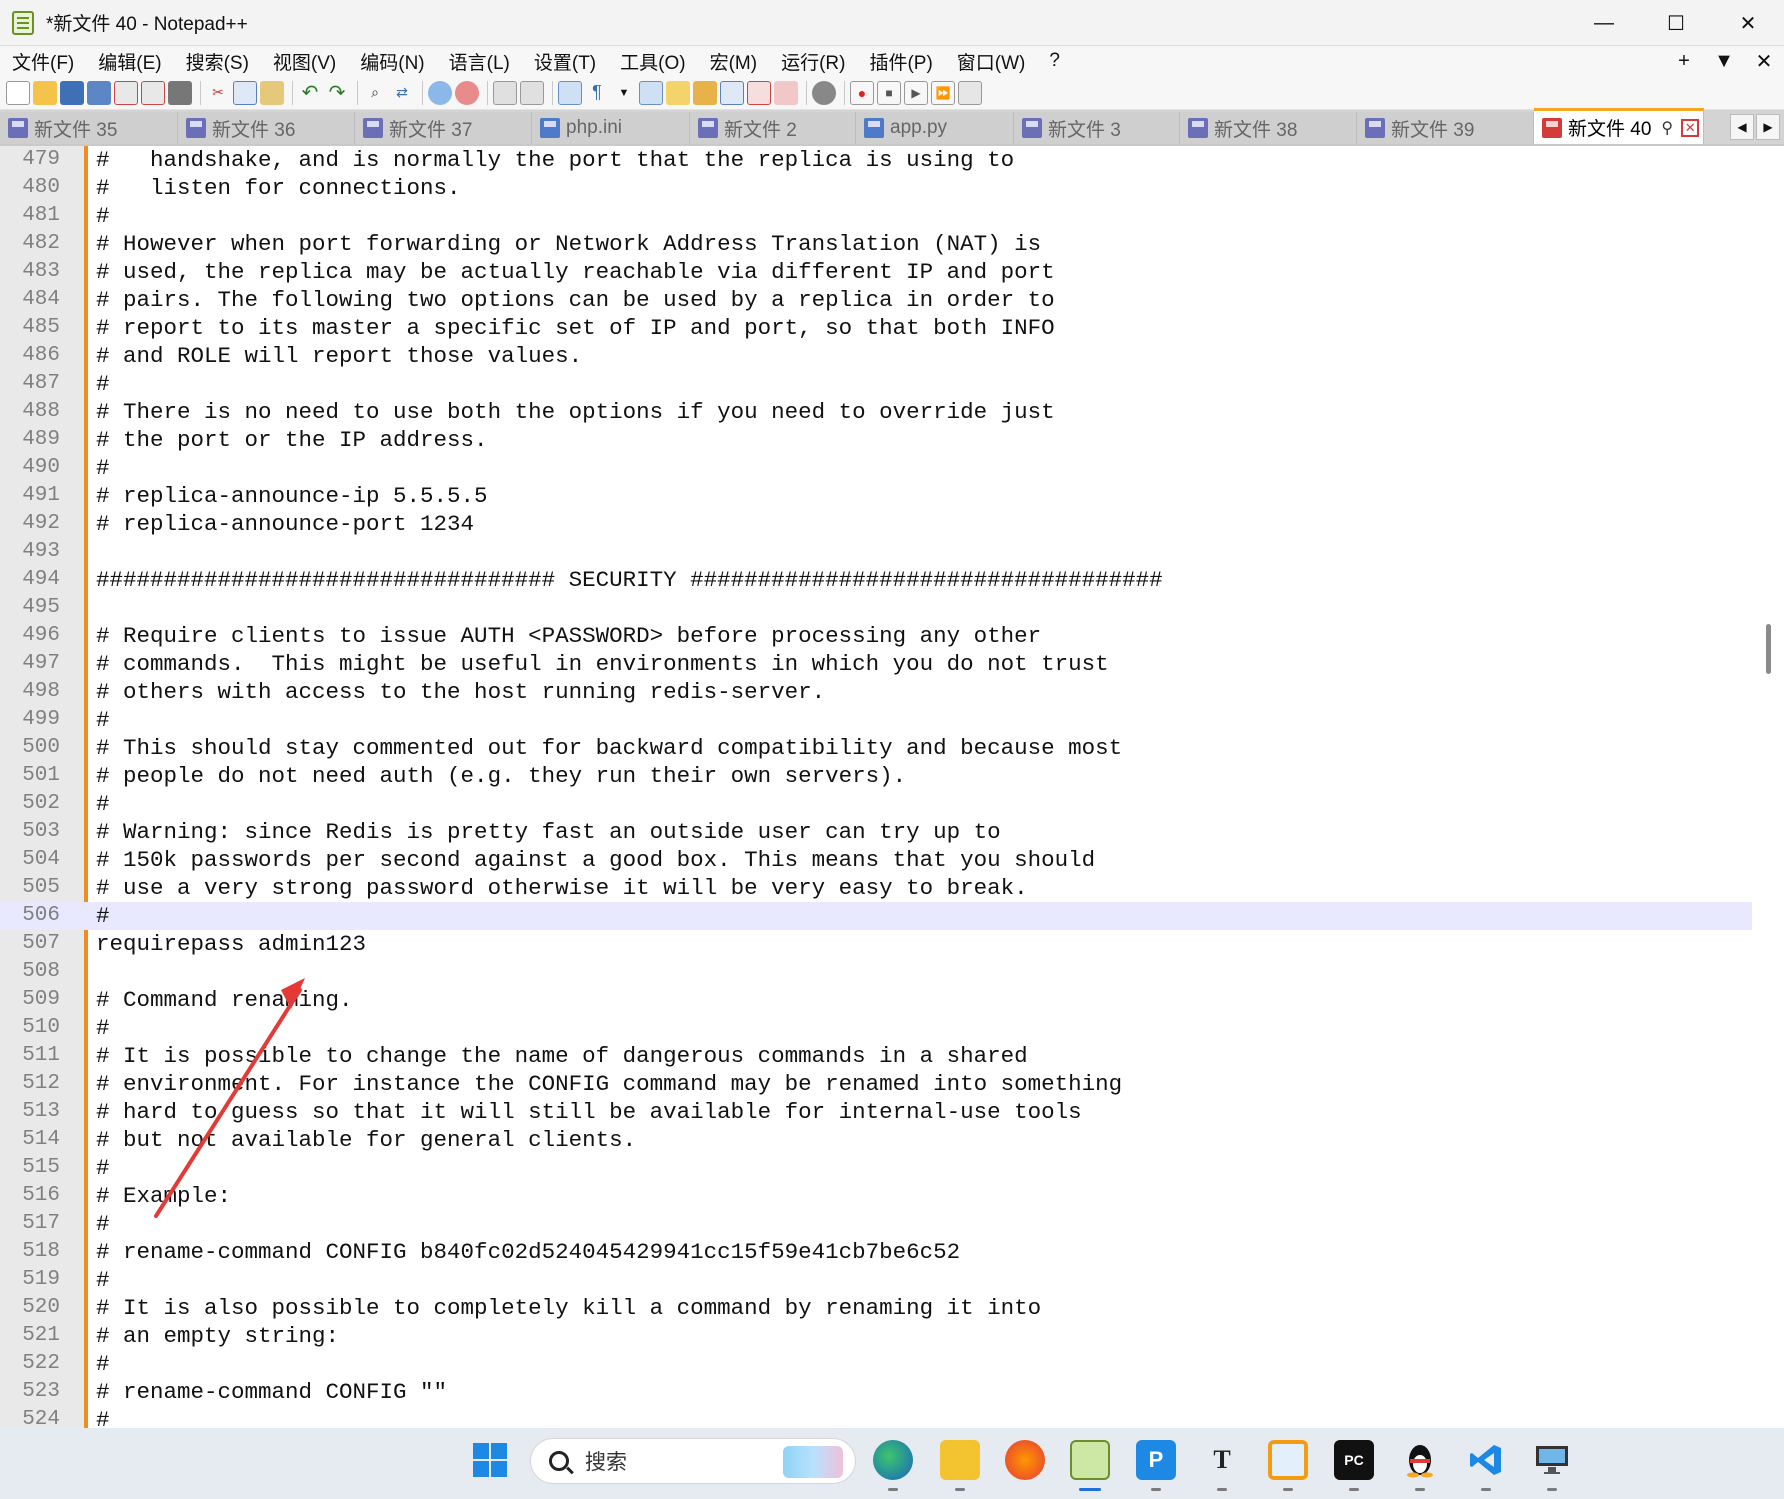 Image resolution: width=1784 pixels, height=1499 pixels. Describe the element at coordinates (893, 1460) in the screenshot. I see `edge-browser-icon` at that location.